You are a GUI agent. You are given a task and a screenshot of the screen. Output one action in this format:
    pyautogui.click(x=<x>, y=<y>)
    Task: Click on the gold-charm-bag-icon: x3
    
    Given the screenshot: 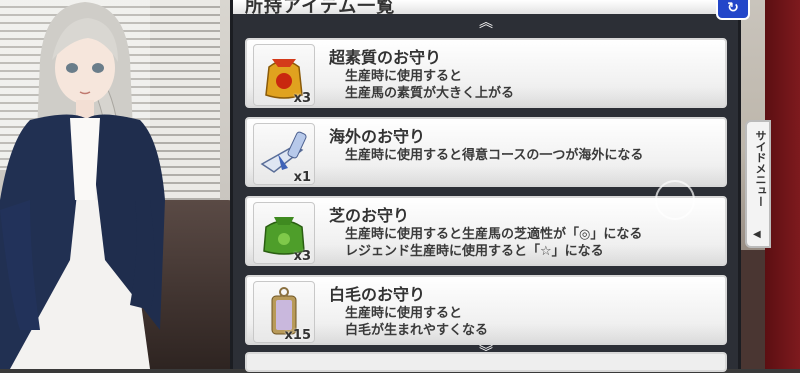 What is the action you would take?
    pyautogui.click(x=284, y=75)
    